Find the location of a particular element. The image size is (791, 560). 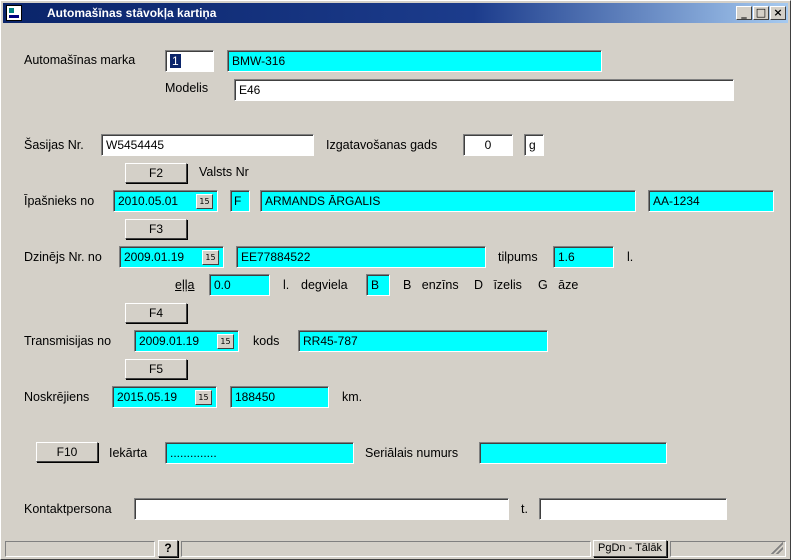

volume-field: 1.6 is located at coordinates (583, 257).